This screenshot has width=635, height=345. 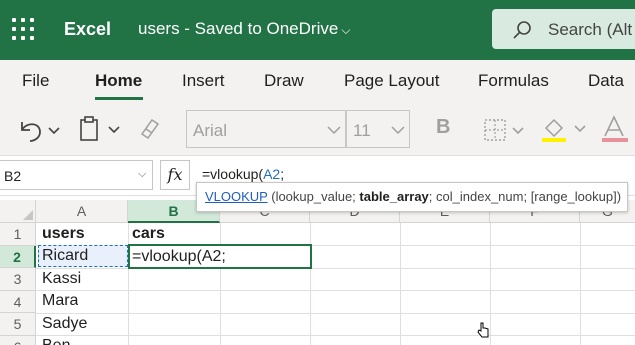 I want to click on formula-reference: A2, so click(x=272, y=174).